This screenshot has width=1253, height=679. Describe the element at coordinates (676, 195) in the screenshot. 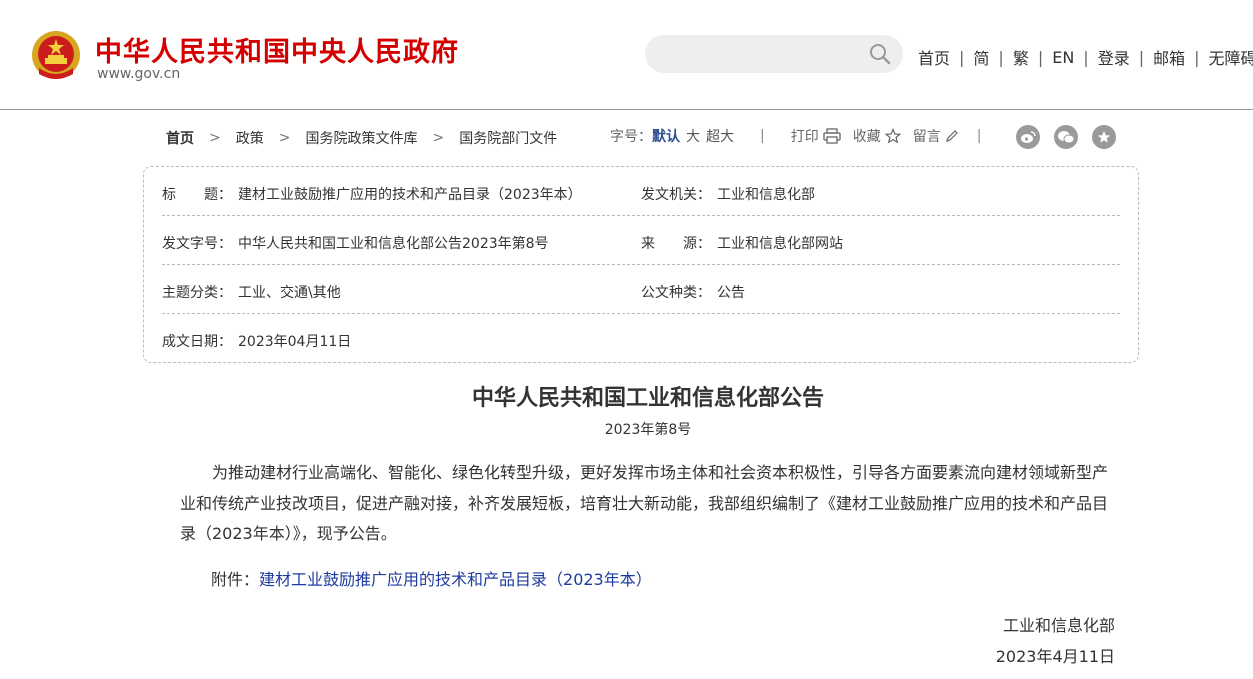

I see `info-issuer-label: 发文机关：` at that location.